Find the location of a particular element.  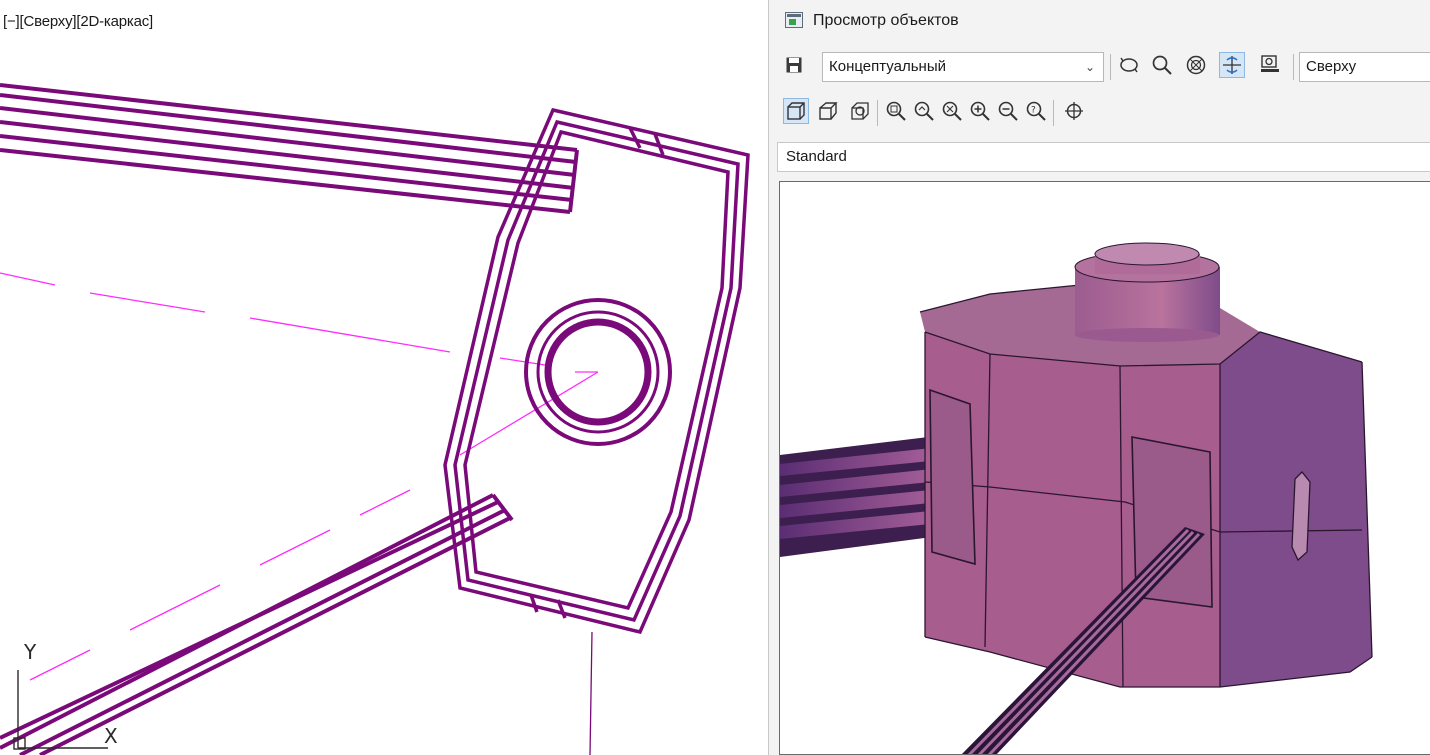

visual-style-dropdown: Концептуальный ⌄ is located at coordinates (963, 67).